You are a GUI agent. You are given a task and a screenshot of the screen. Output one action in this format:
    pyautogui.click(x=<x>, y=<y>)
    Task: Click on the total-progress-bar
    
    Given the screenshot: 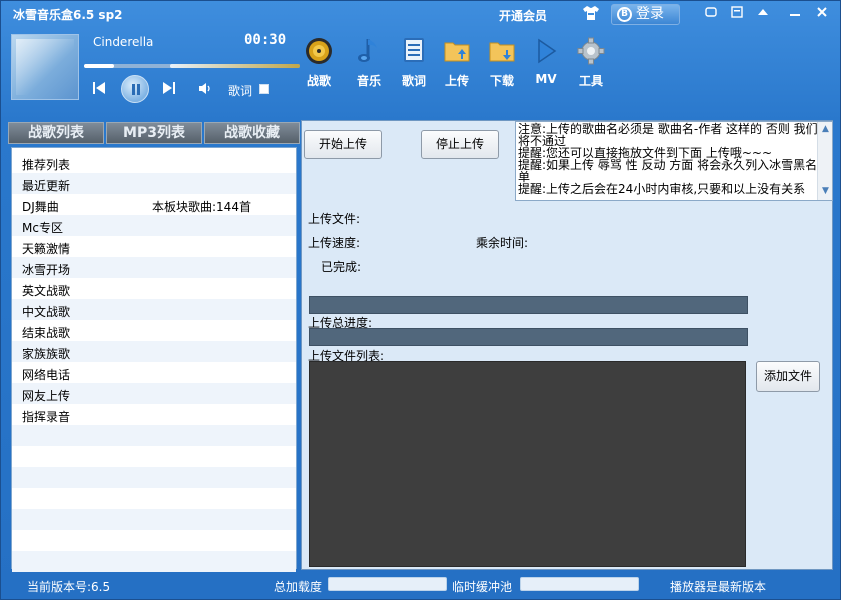 What is the action you would take?
    pyautogui.click(x=528, y=337)
    